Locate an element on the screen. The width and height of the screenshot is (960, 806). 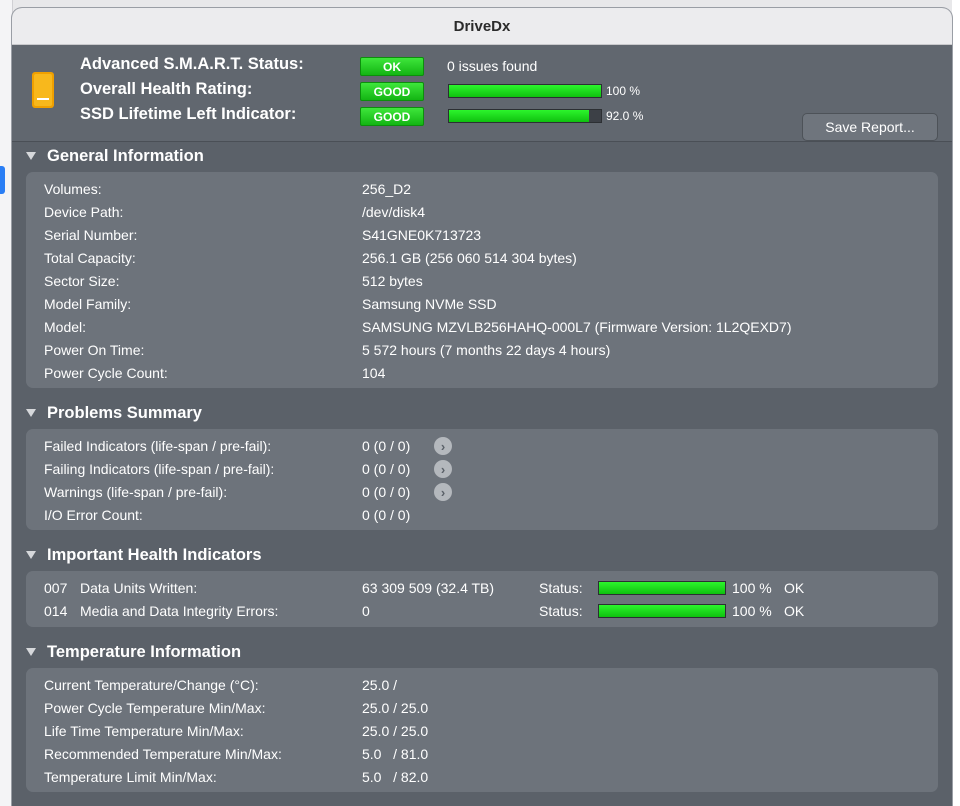
info-value: 512 bytes is located at coordinates (392, 281).